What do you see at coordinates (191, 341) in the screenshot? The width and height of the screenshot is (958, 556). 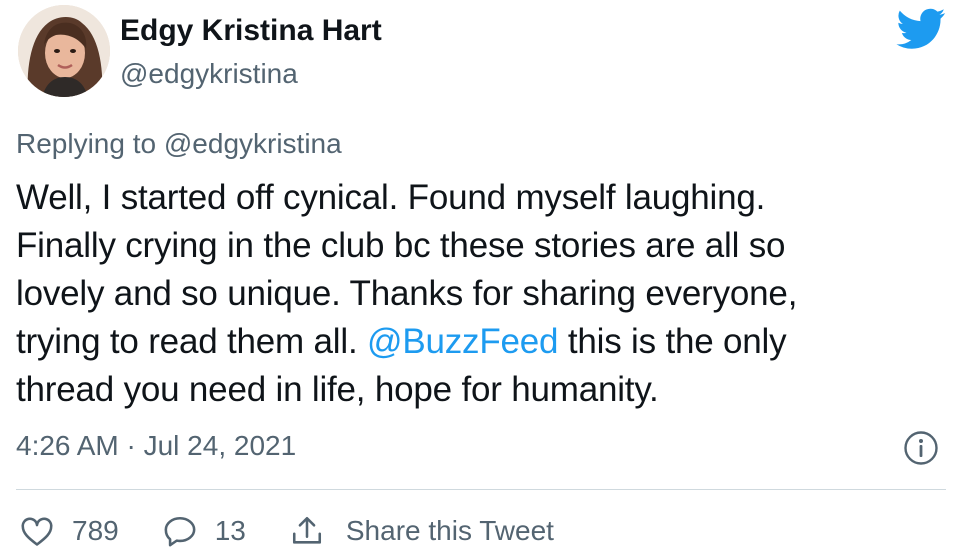 I see `tweet-line-4-start: trying to read them all.` at bounding box center [191, 341].